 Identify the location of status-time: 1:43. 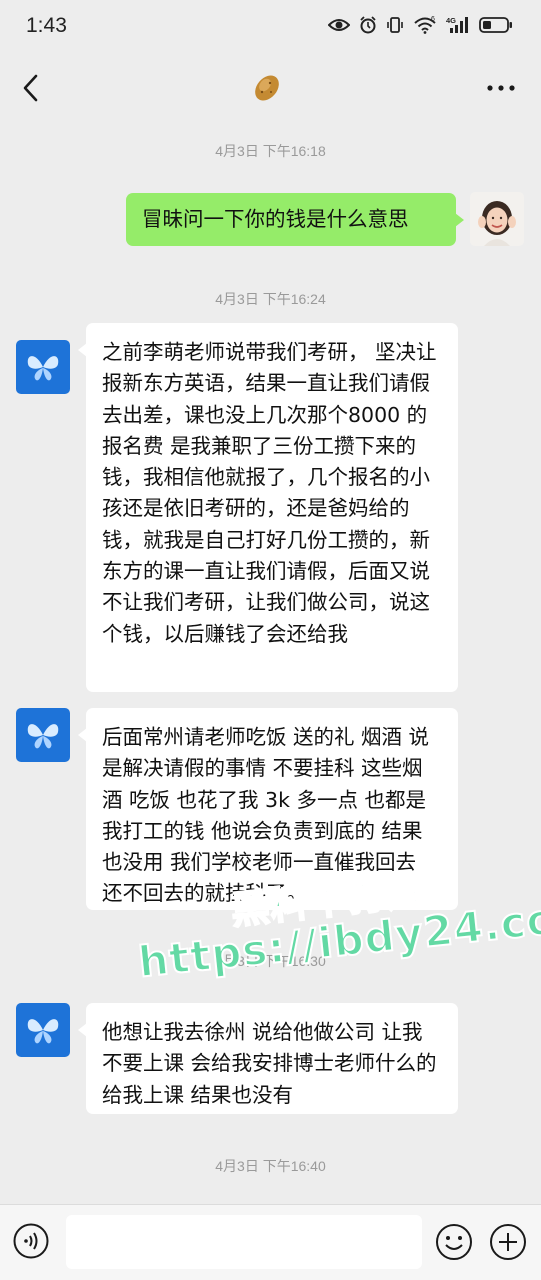
(46, 25).